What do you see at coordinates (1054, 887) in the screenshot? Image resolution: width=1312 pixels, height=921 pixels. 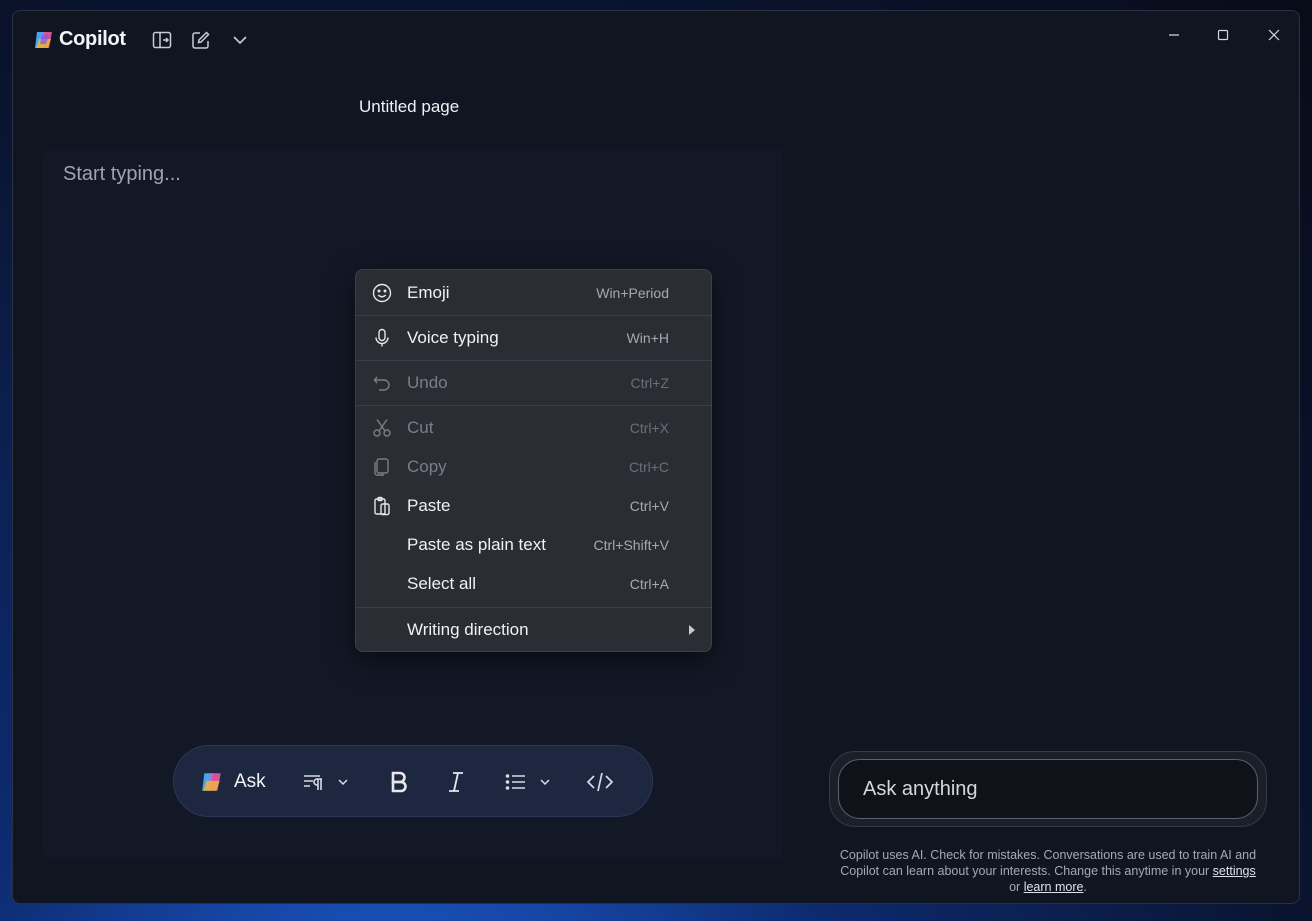 I see `learn-more-link: learn more` at bounding box center [1054, 887].